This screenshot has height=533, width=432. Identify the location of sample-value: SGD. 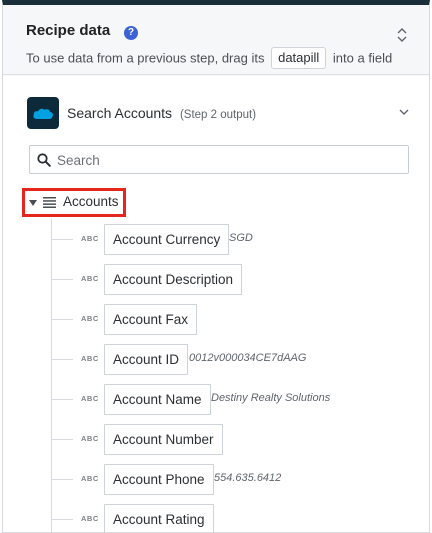
(241, 238).